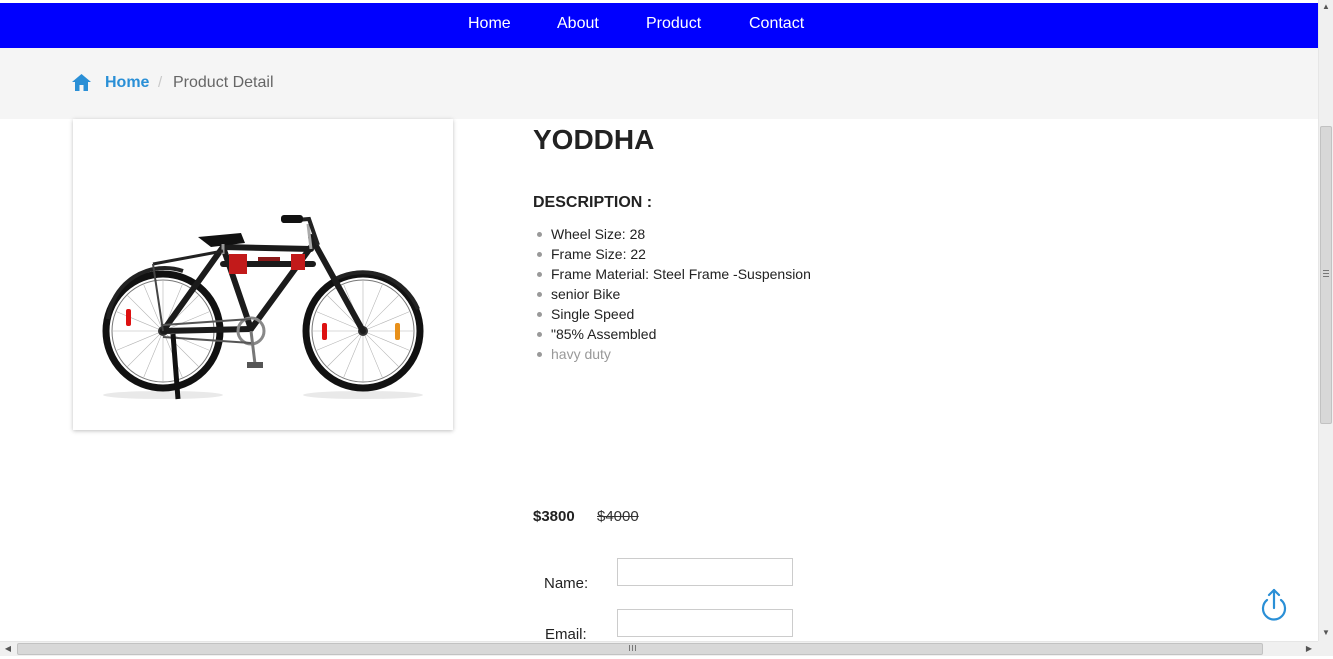 The height and width of the screenshot is (659, 1333). What do you see at coordinates (1309, 649) in the screenshot?
I see `scroll-right-arrow-icon: ▶` at bounding box center [1309, 649].